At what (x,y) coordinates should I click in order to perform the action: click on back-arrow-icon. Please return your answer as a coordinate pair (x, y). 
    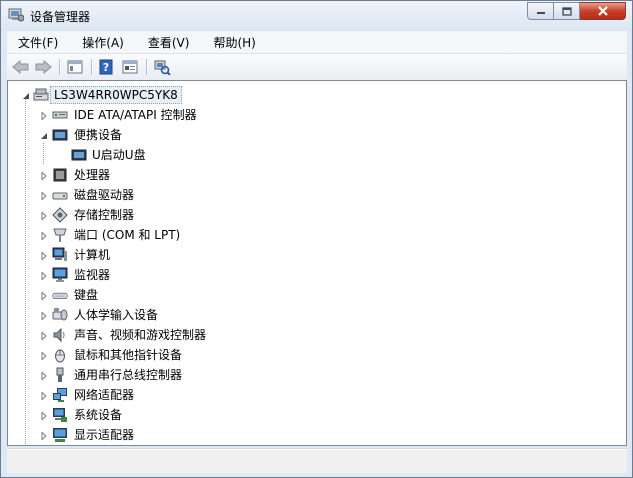
    Looking at the image, I should click on (20, 67).